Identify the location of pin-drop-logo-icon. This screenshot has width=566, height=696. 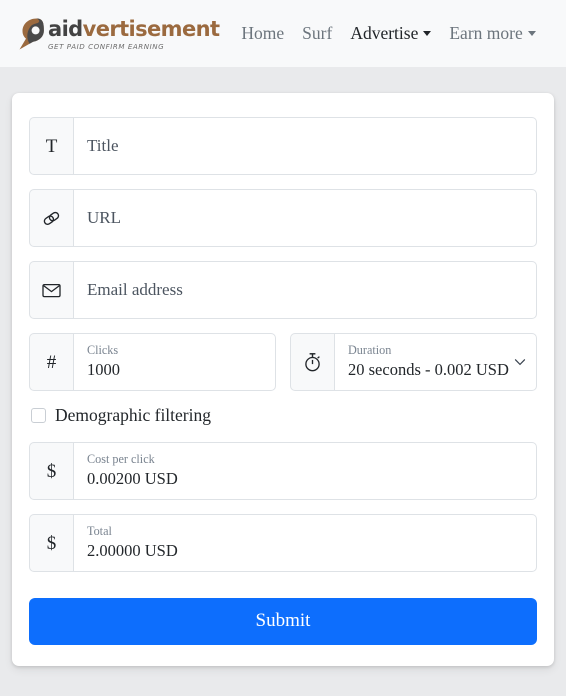
(31, 34).